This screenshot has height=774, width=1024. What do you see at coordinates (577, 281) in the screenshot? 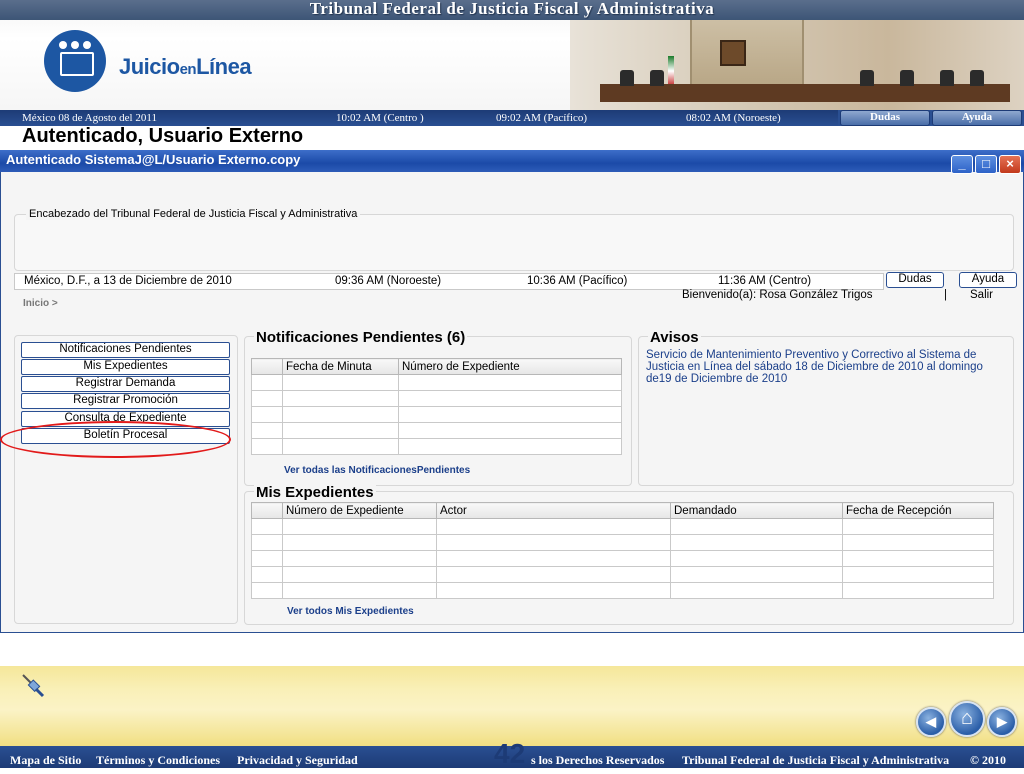
I see `header-time-pacifico: 10:36 AM (Pacífico)` at bounding box center [577, 281].